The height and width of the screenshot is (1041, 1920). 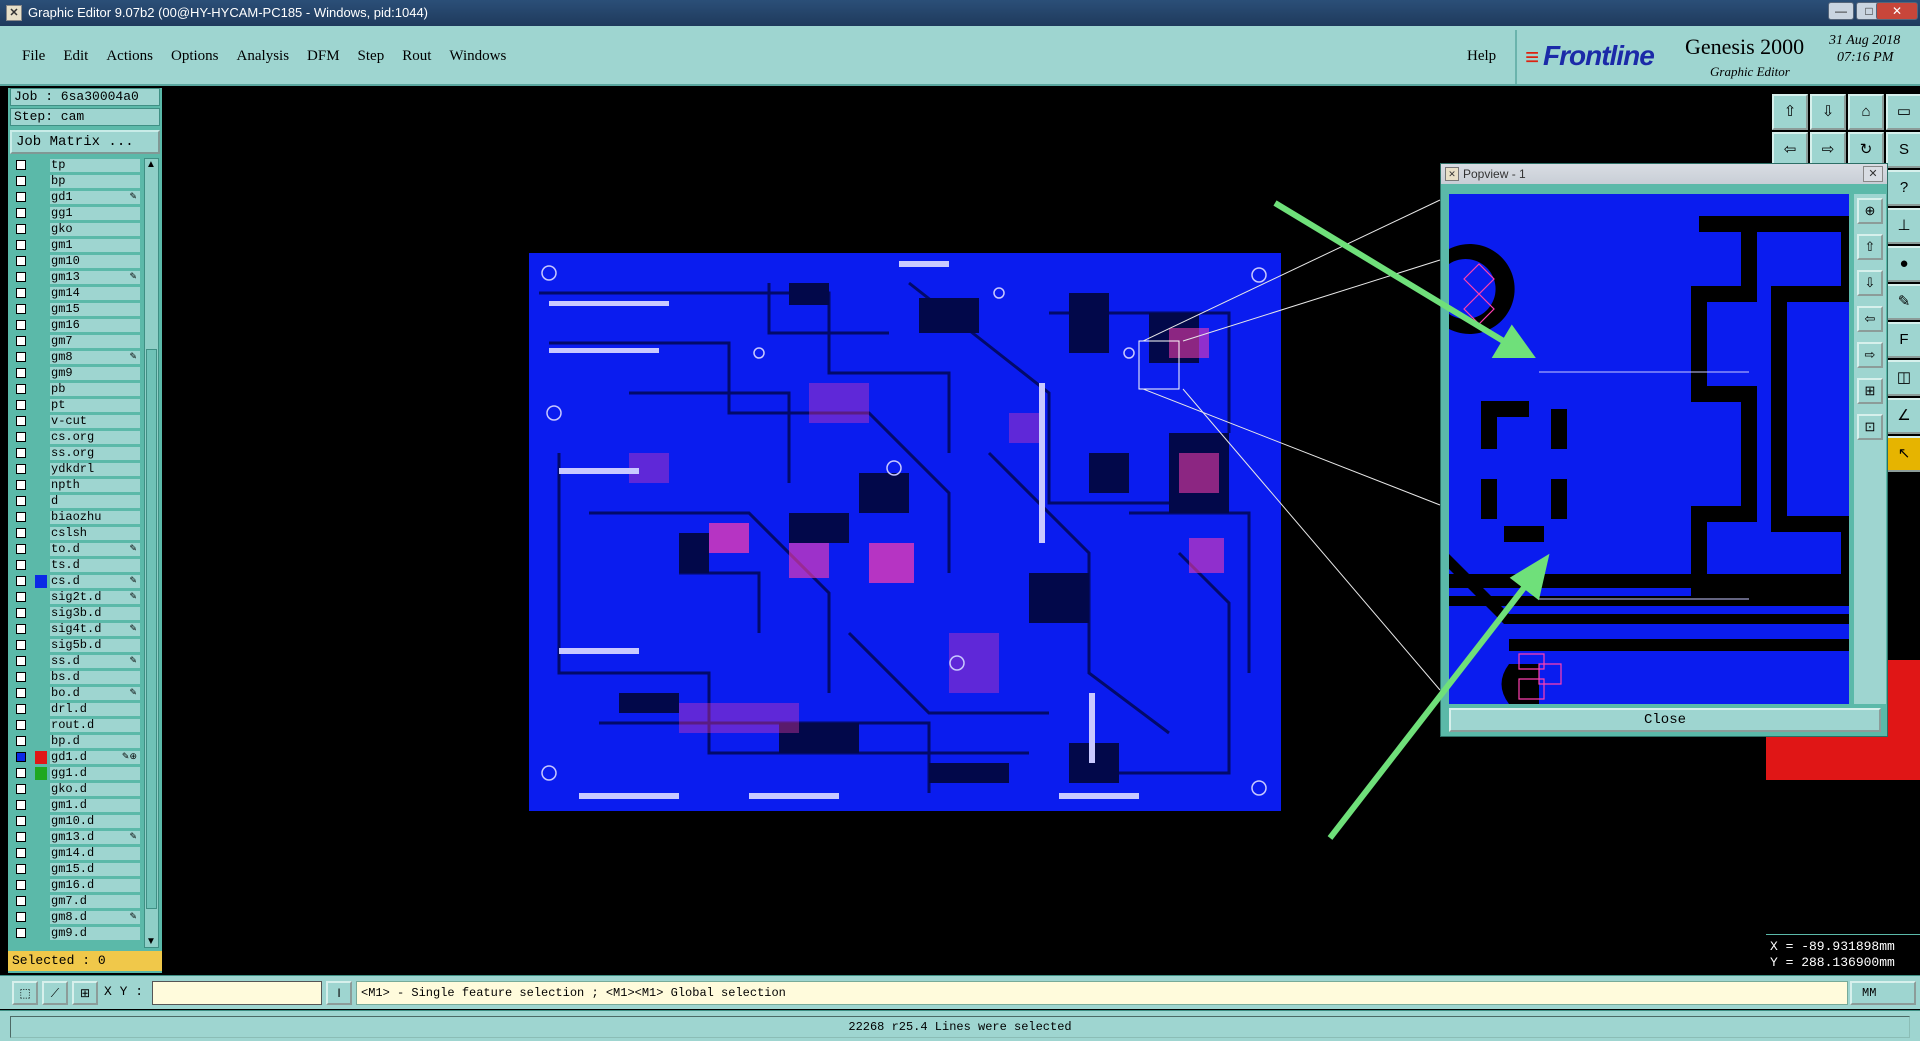 What do you see at coordinates (75, 390) in the screenshot?
I see `layer-row: pb` at bounding box center [75, 390].